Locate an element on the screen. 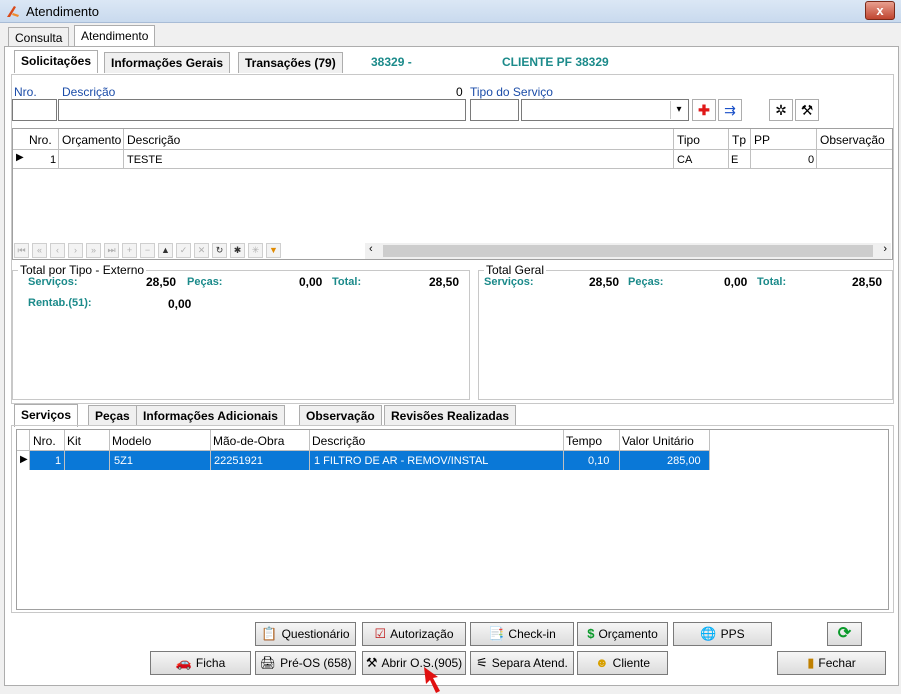 This screenshot has height=694, width=901. goto-bookmark-button: ✳ is located at coordinates (255, 250).